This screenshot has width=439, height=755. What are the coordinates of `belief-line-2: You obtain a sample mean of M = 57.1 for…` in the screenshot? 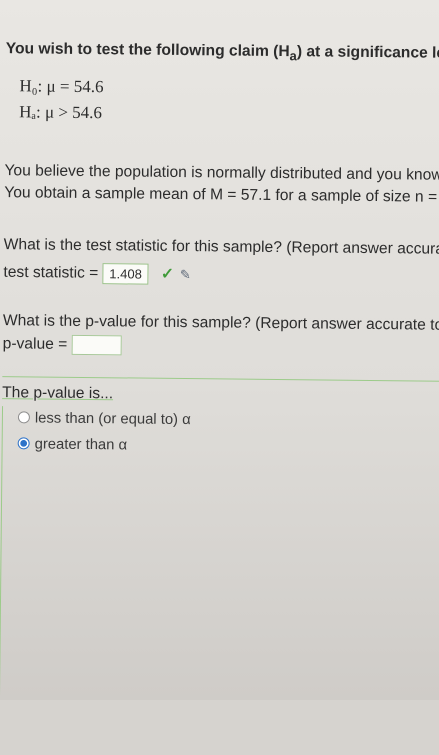 It's located at (221, 195).